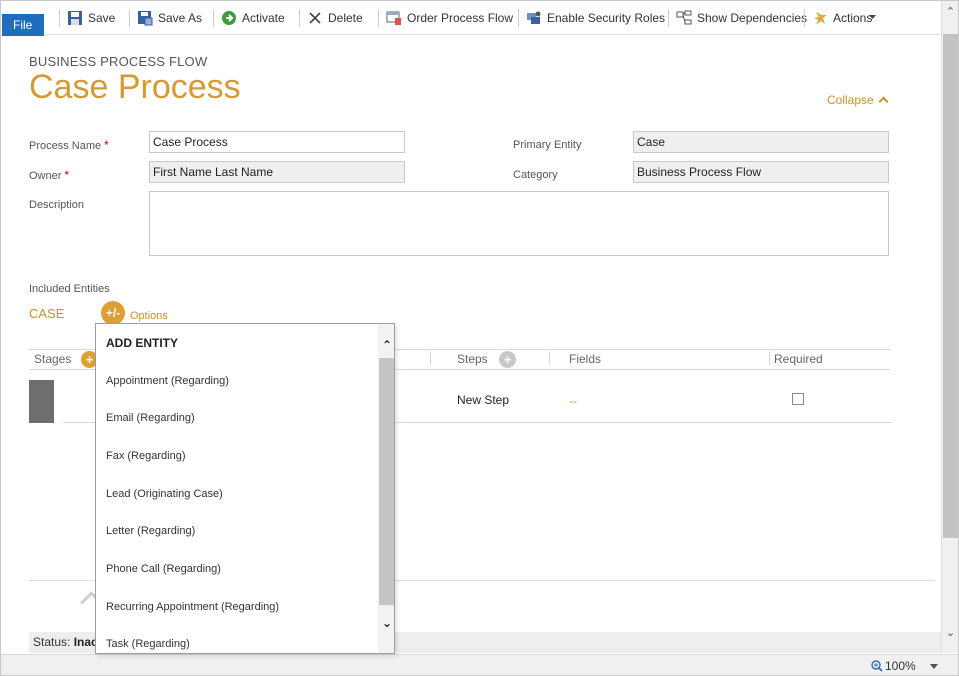 The image size is (959, 676). What do you see at coordinates (387, 623) in the screenshot?
I see `dropdown-scroll-down-icon: ⌄` at bounding box center [387, 623].